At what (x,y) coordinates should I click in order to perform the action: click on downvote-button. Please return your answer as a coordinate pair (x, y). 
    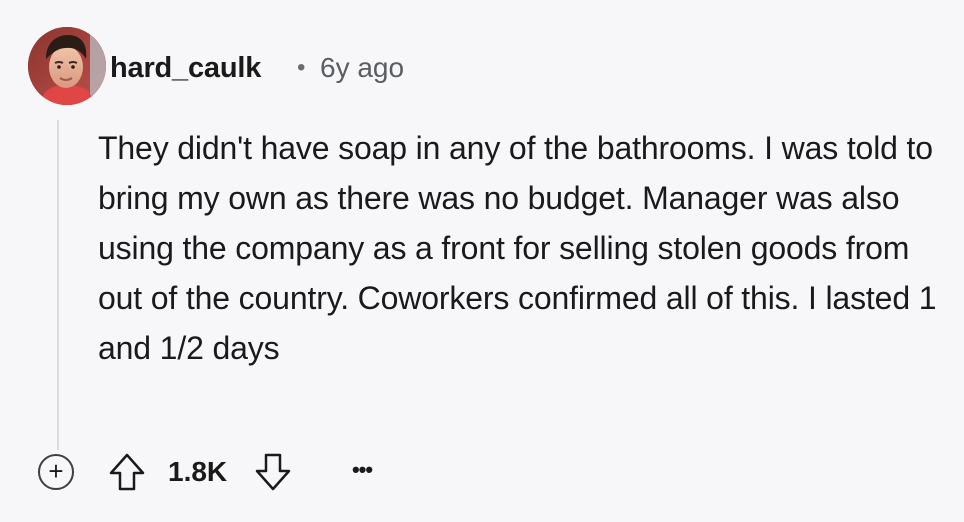
    Looking at the image, I should click on (273, 472).